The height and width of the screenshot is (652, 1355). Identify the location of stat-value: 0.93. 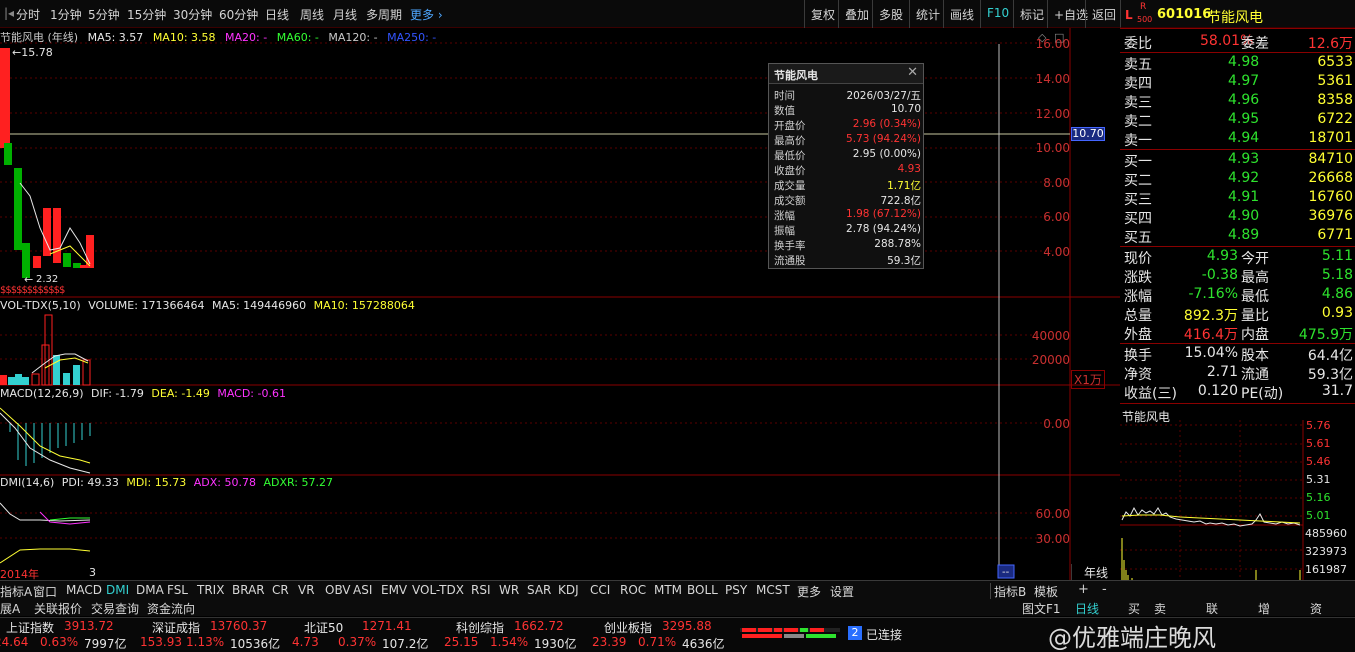
(1337, 313).